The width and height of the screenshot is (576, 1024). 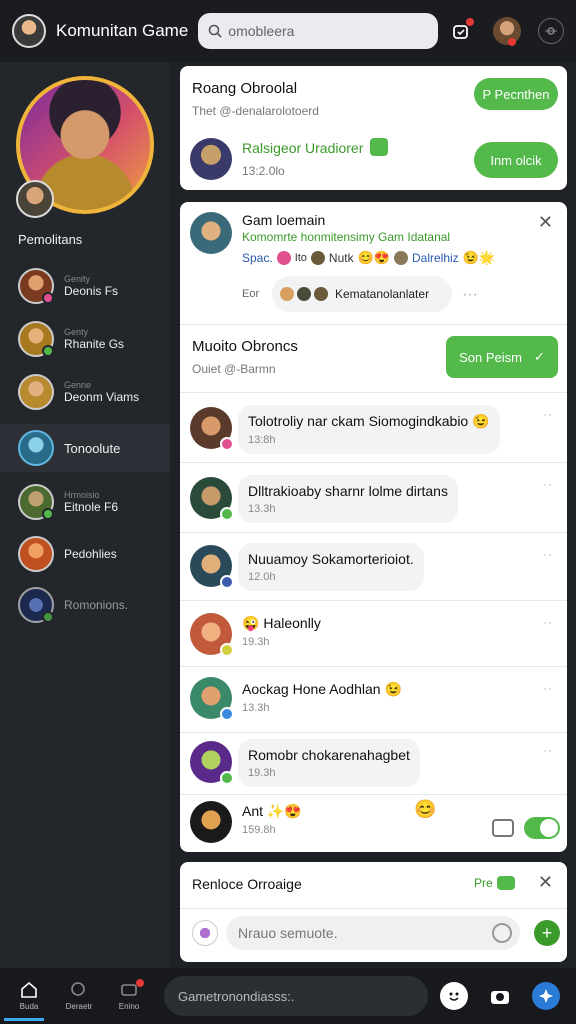 What do you see at coordinates (373, 633) in the screenshot?
I see `message-row: 😜 Haleonlly 19.3h ··` at bounding box center [373, 633].